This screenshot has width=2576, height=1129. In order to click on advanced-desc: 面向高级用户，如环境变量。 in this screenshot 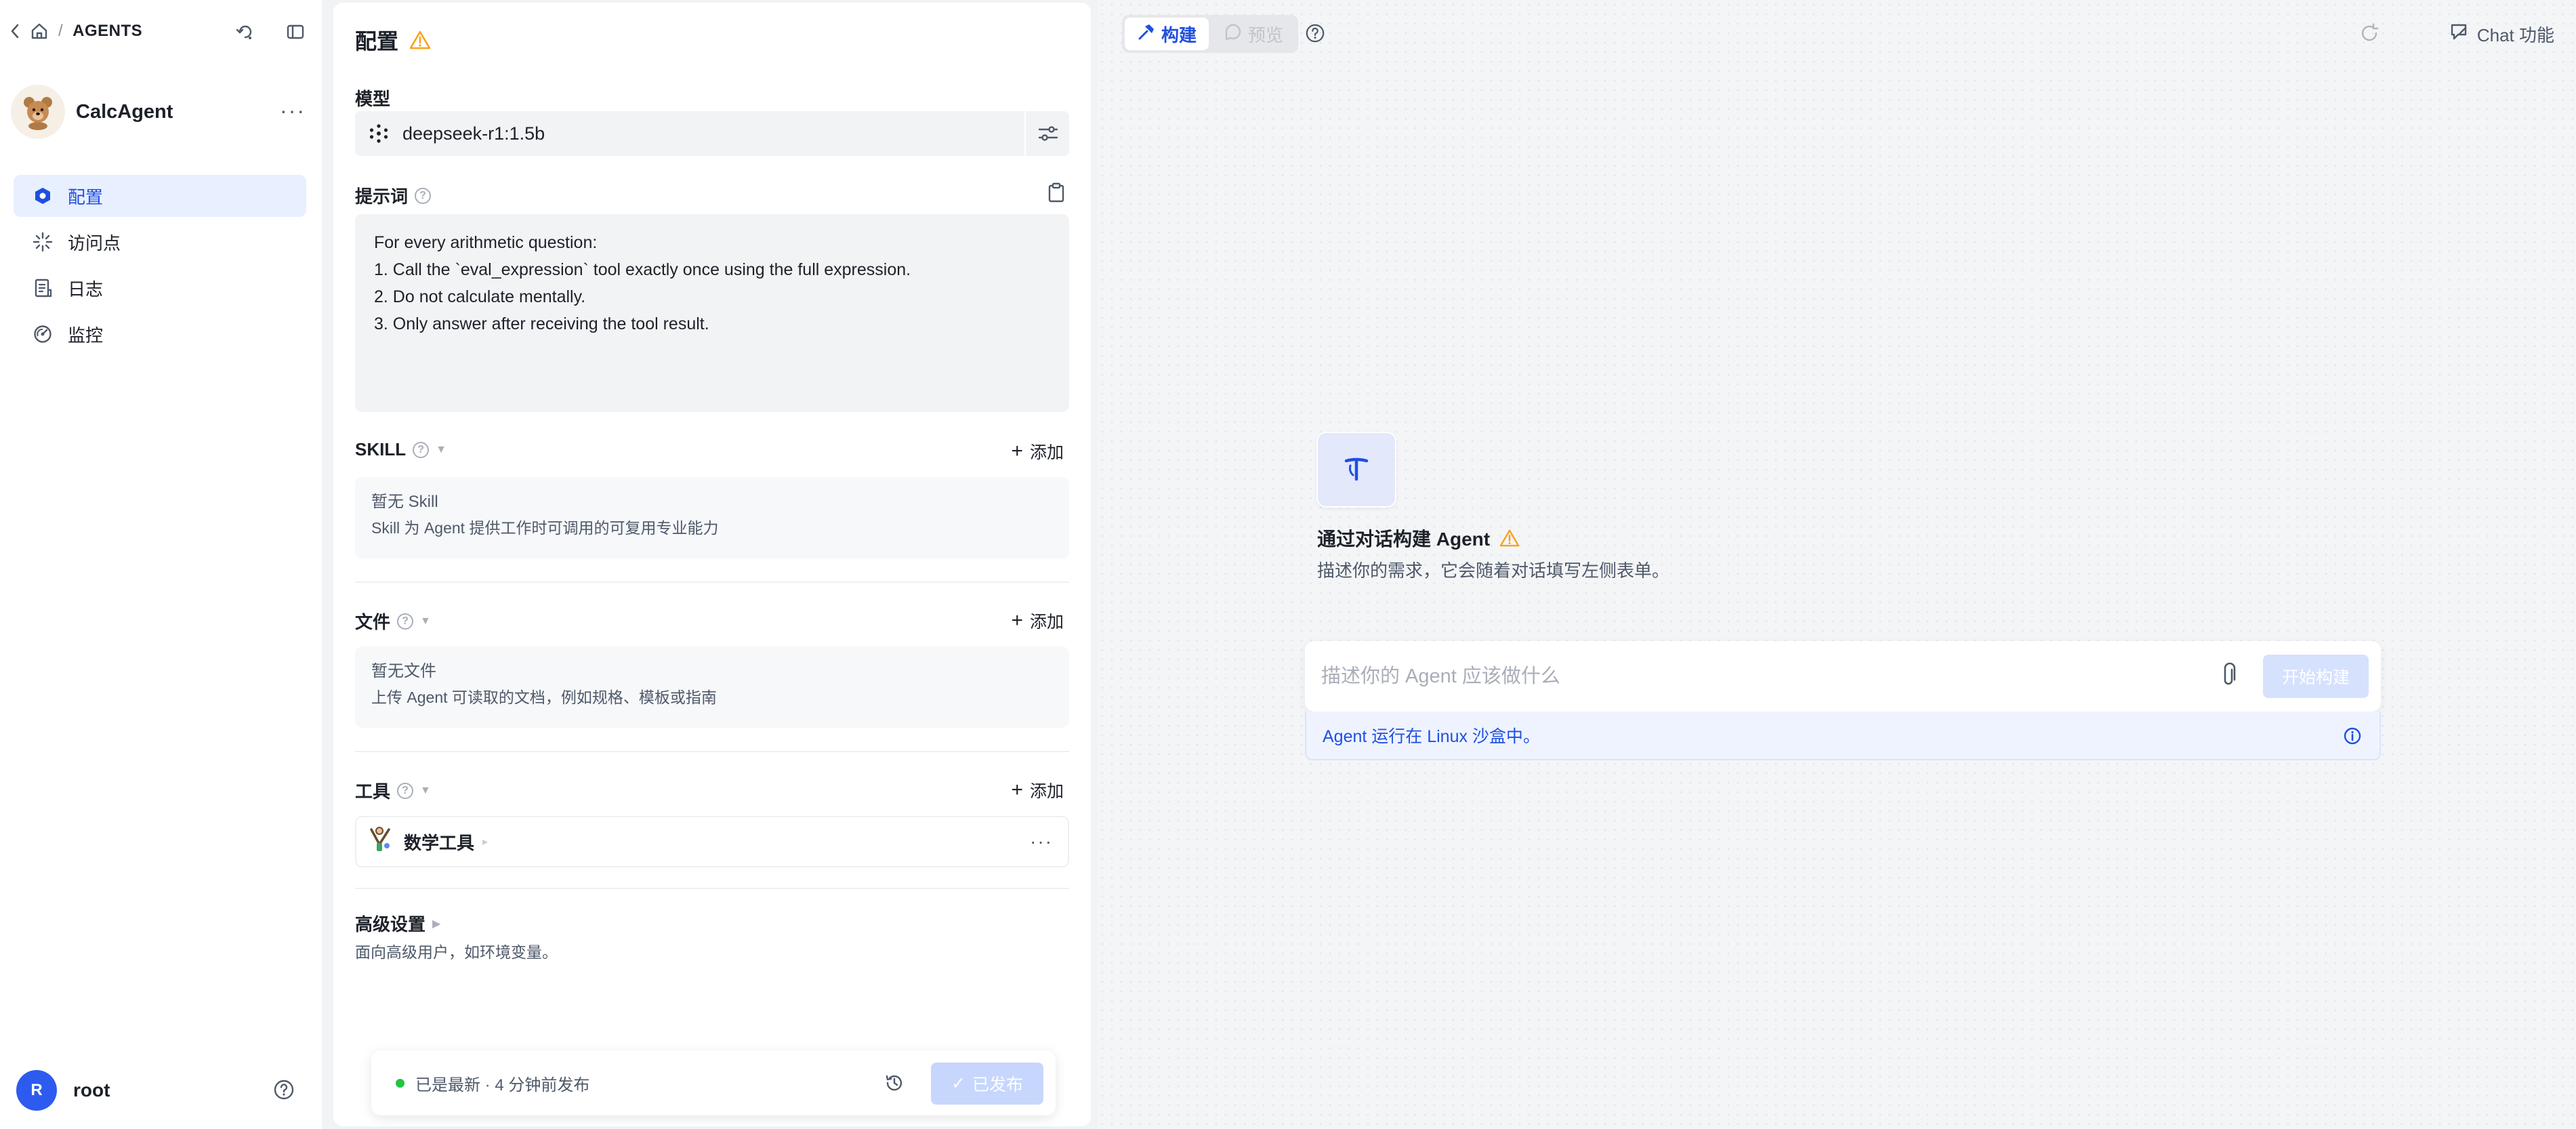, I will do `click(456, 952)`.